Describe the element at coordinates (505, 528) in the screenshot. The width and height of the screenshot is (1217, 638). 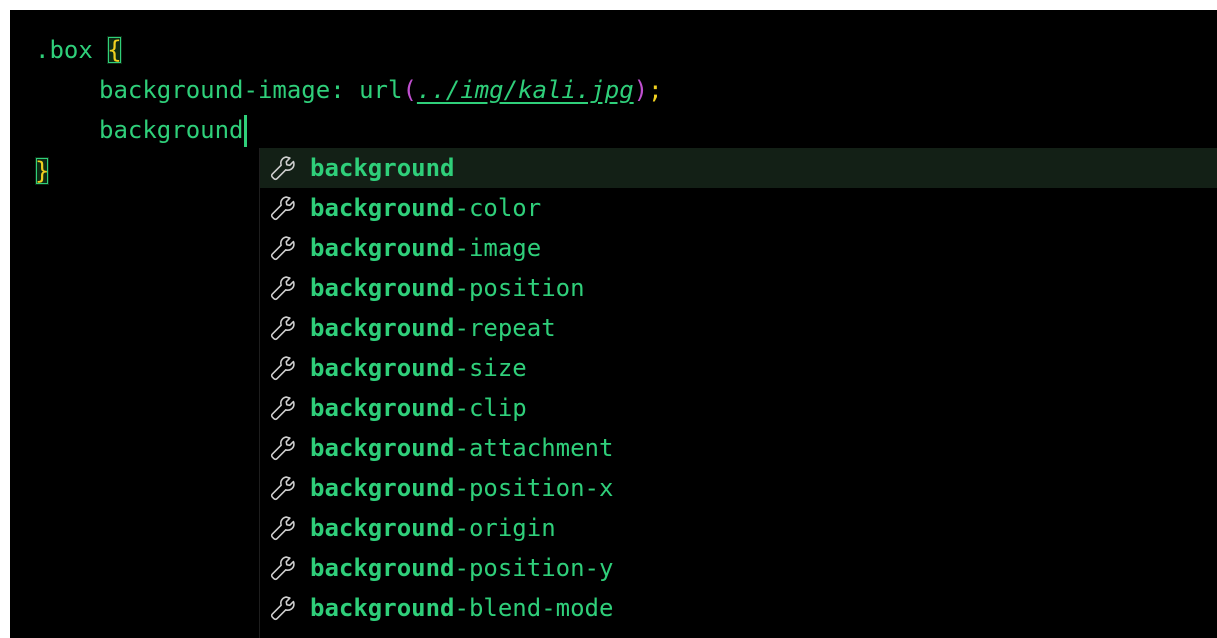
I see `suggestion-rest: -origin` at that location.